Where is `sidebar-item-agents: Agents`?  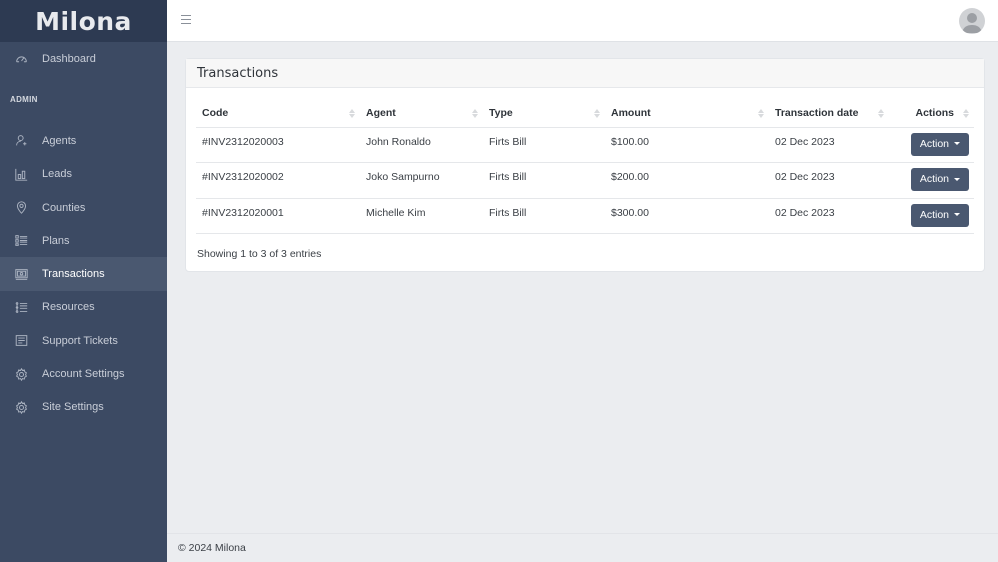
sidebar-item-agents: Agents is located at coordinates (83, 140).